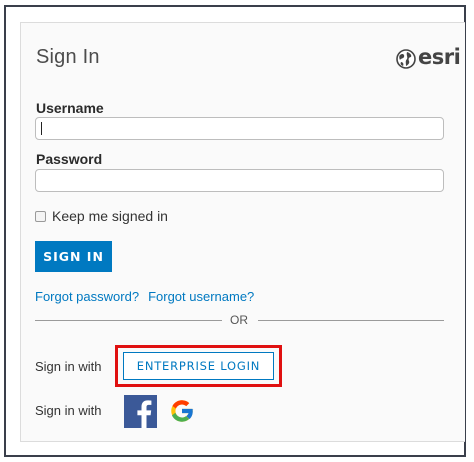 This screenshot has width=474, height=462. Describe the element at coordinates (41, 128) in the screenshot. I see `text-caret` at that location.